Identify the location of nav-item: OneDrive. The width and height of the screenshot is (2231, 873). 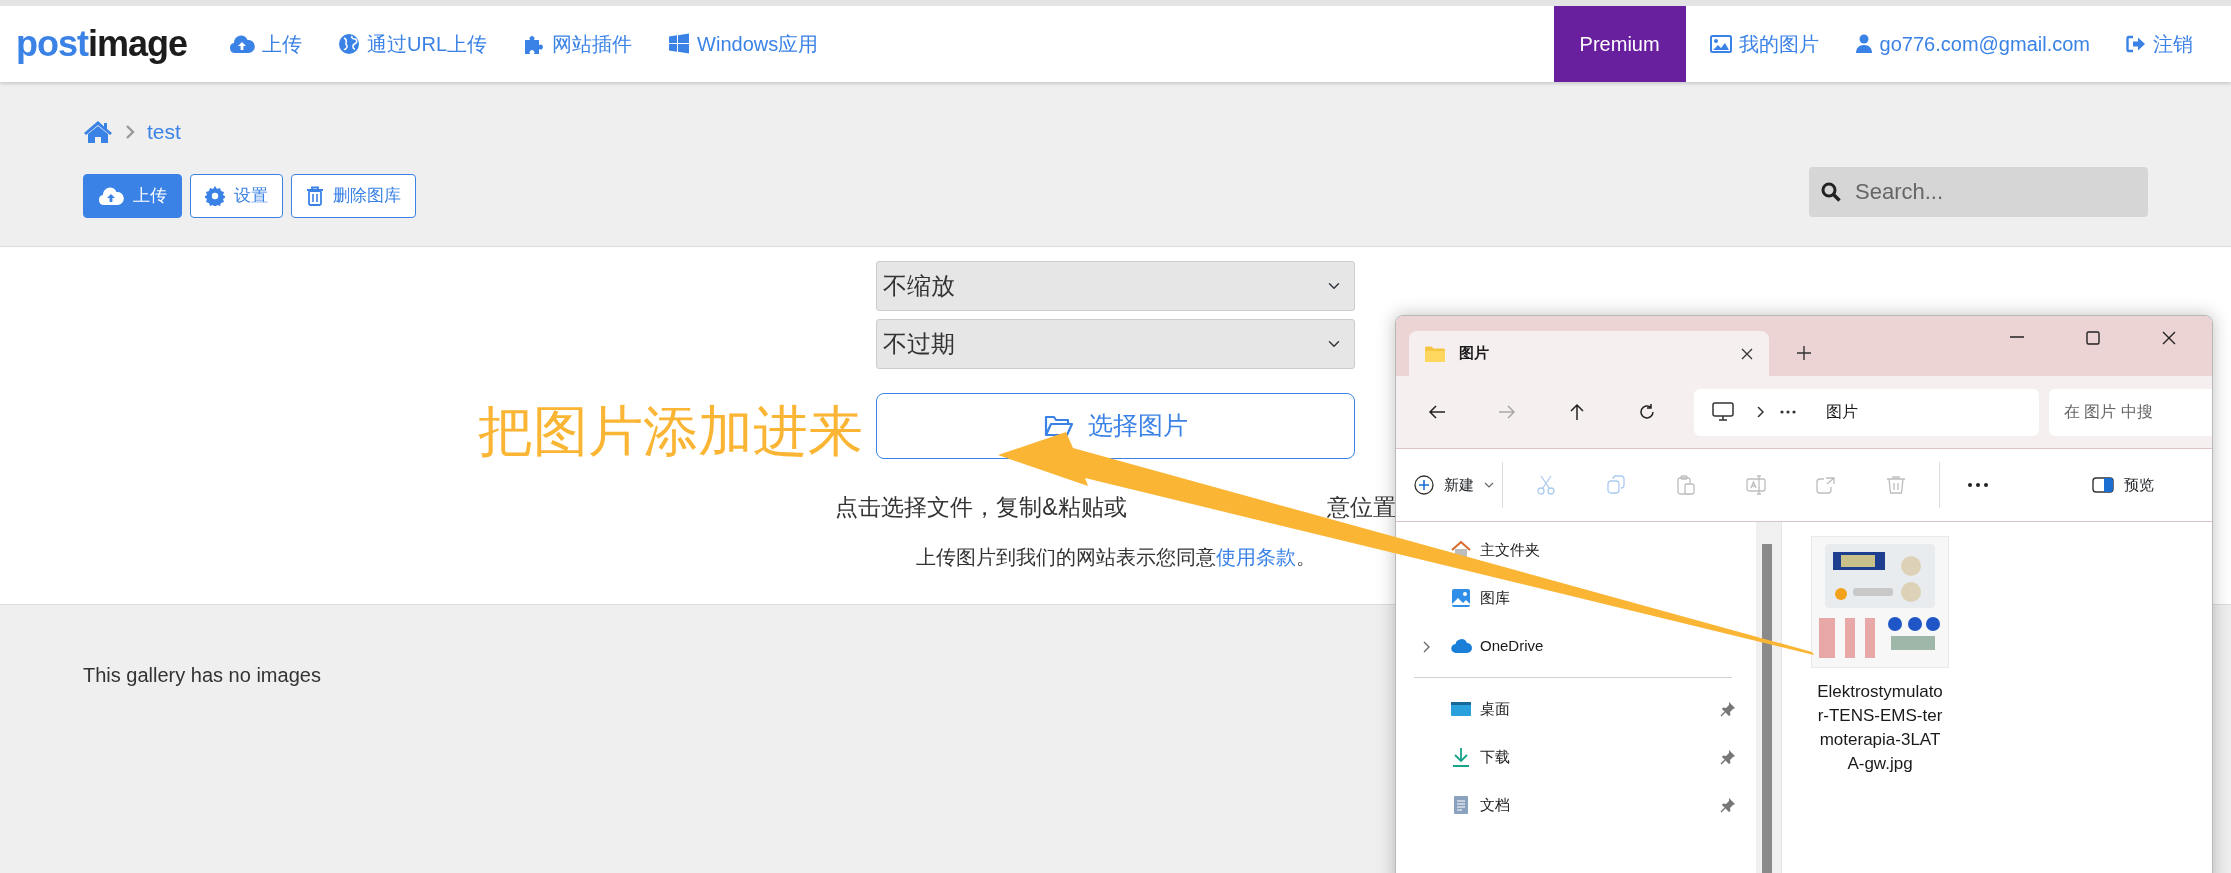
(1512, 646).